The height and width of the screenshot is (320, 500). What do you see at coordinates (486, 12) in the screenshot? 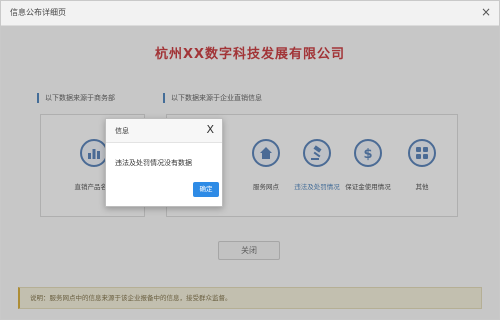
I see `window-close-icon: ×` at bounding box center [486, 12].